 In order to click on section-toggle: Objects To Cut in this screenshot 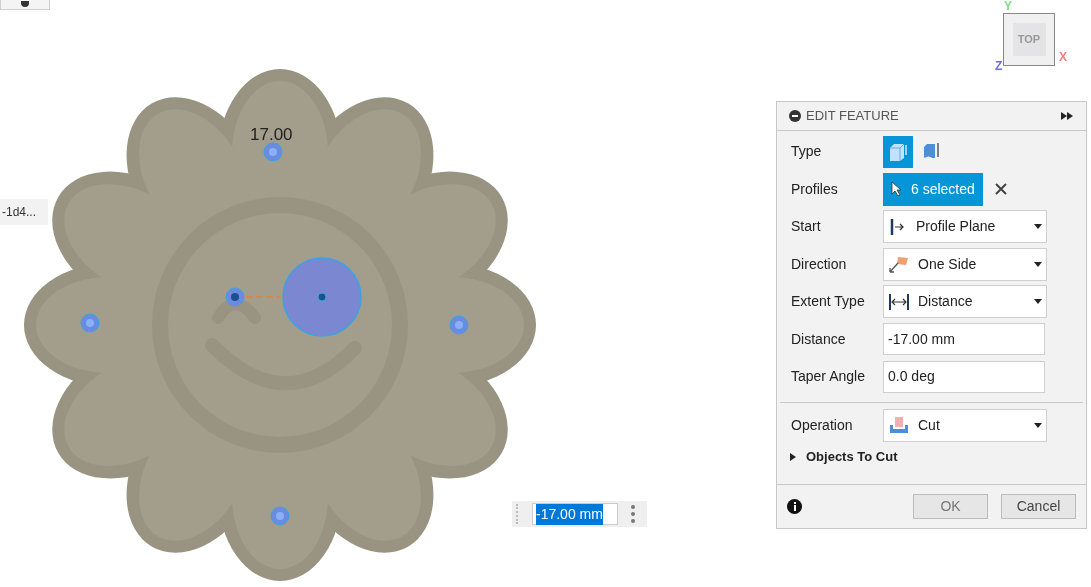, I will do `click(931, 457)`.